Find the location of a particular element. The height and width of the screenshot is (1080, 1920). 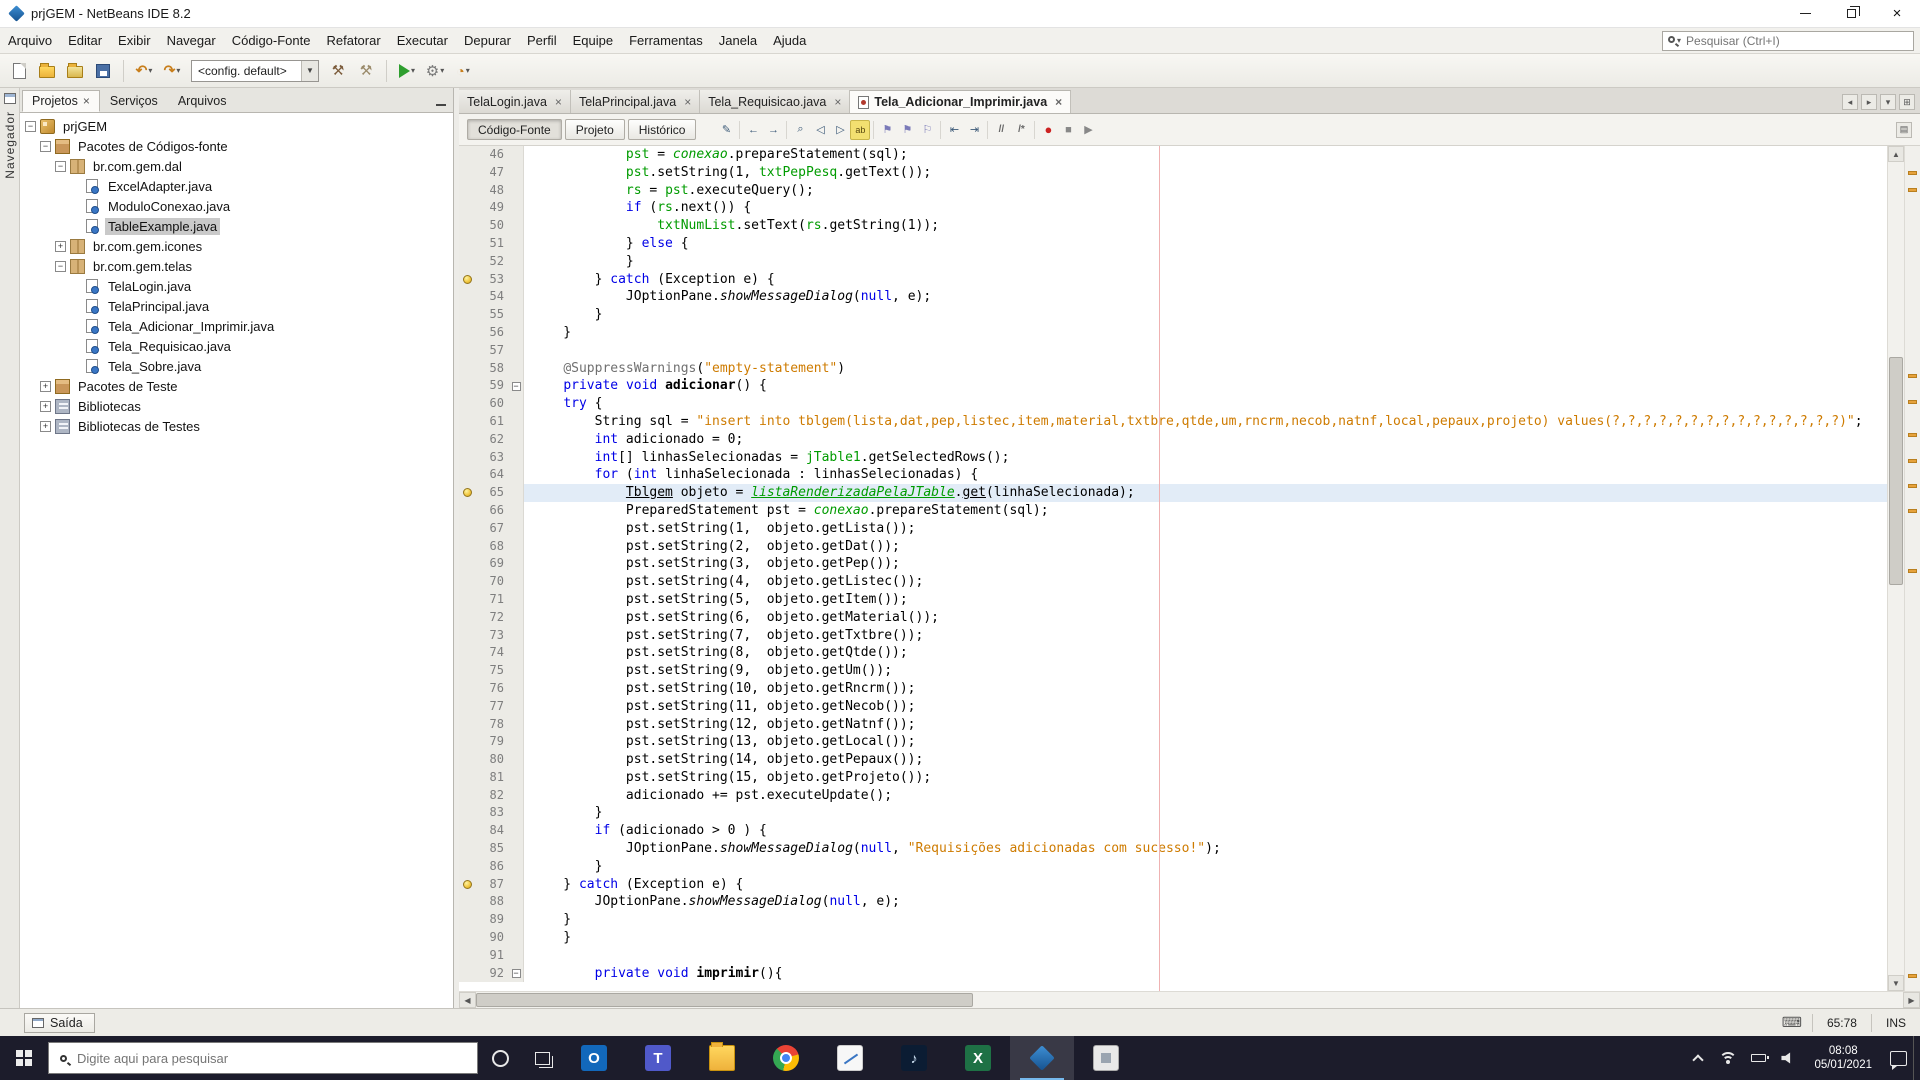

stop-macro-icon: ■ is located at coordinates (1068, 130).